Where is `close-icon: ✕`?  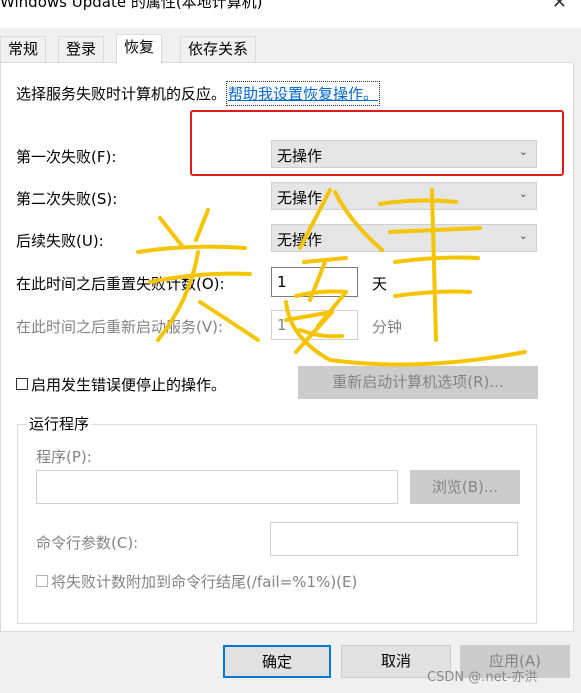 close-icon: ✕ is located at coordinates (559, 6).